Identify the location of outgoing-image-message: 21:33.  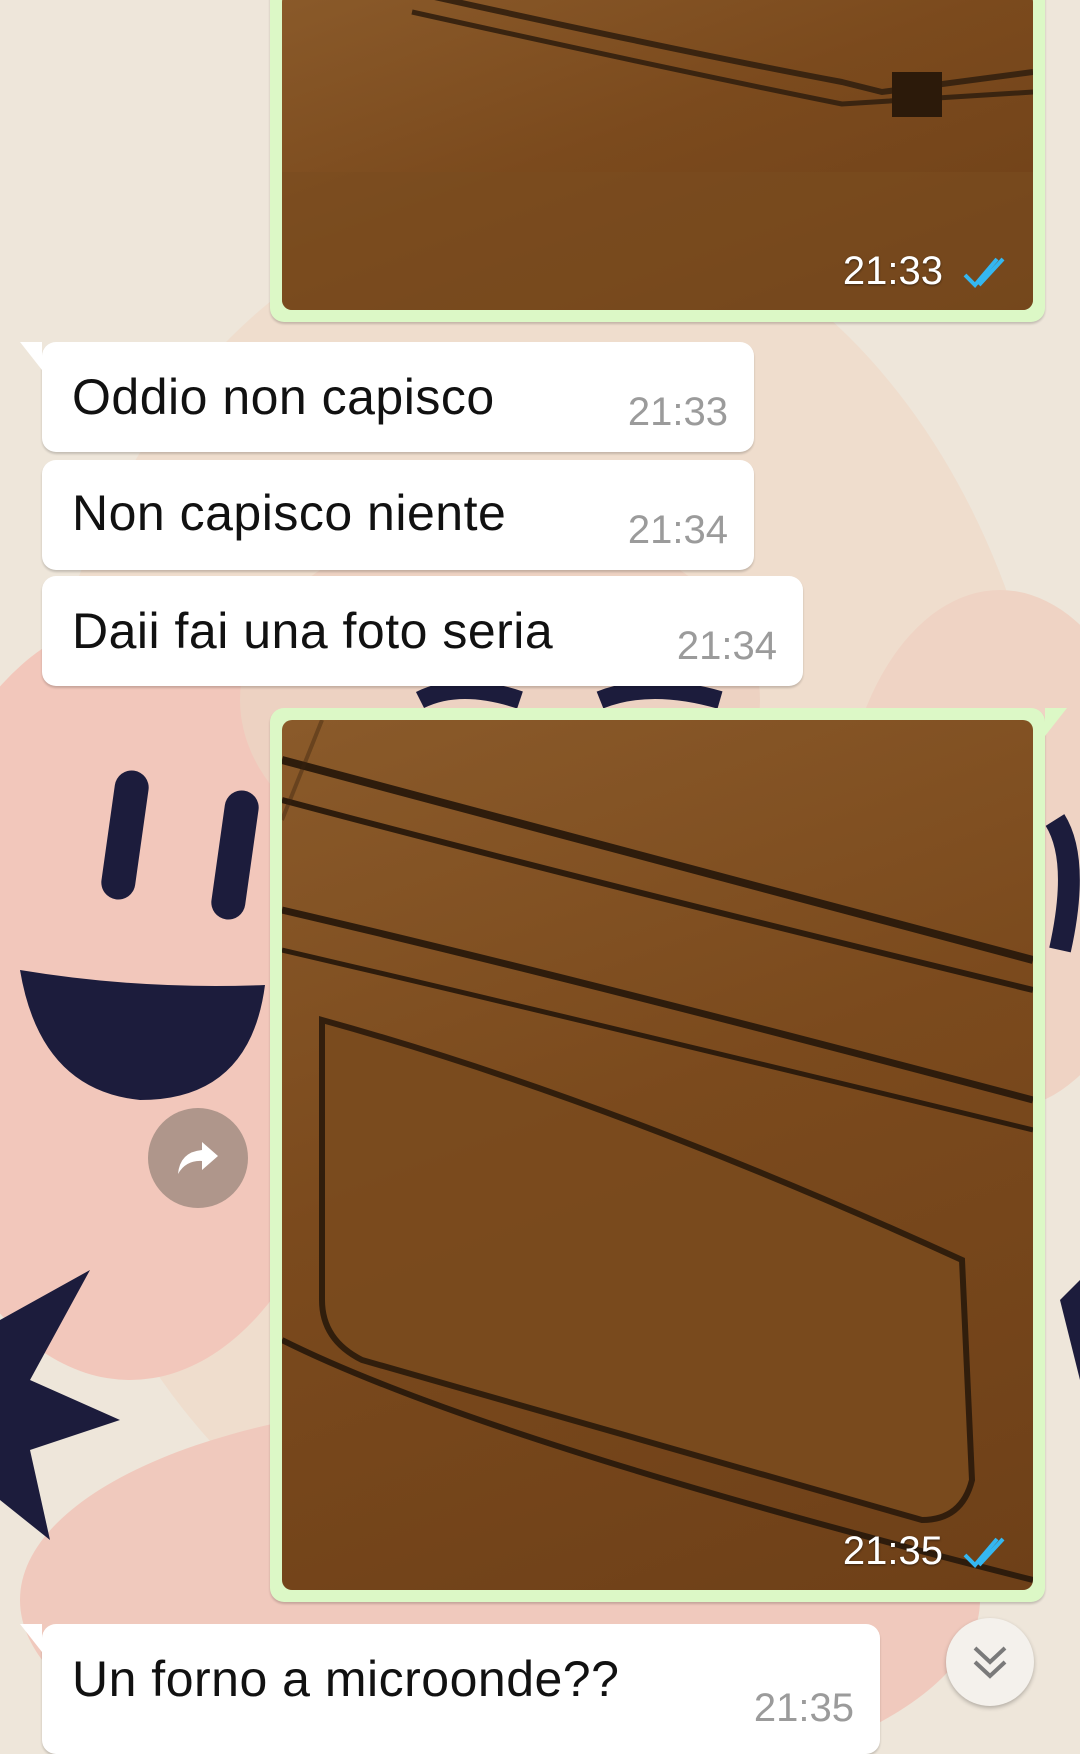
(657, 161).